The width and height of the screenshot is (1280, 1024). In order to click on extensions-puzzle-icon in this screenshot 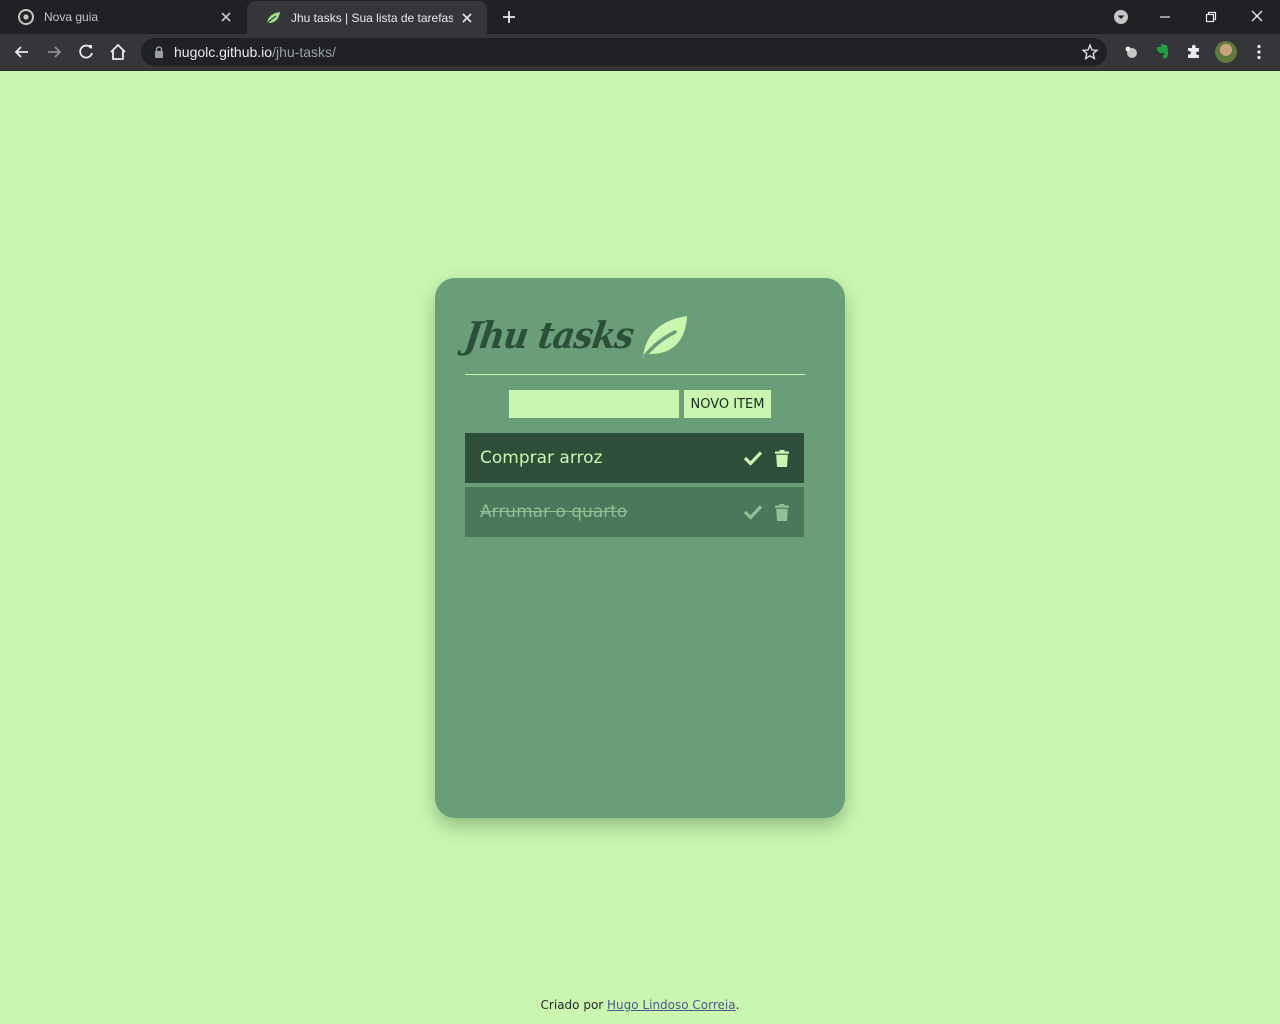, I will do `click(1194, 52)`.